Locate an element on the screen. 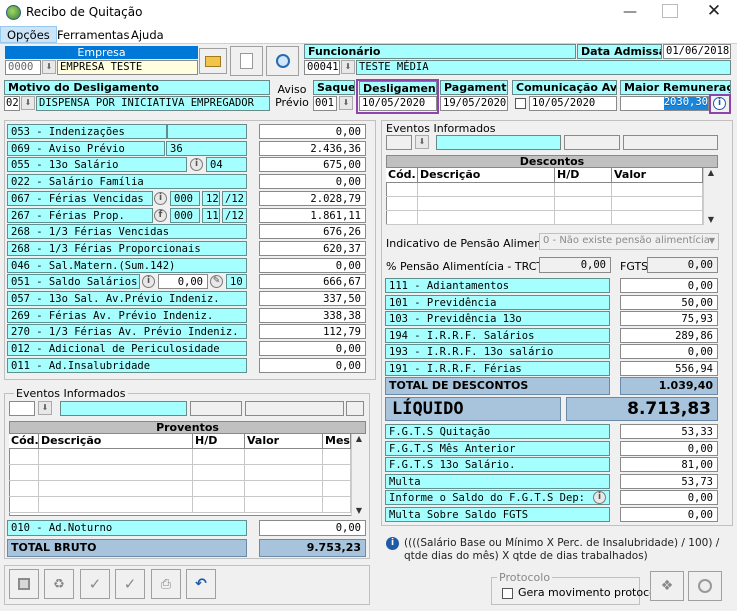  eventos-right-valor is located at coordinates (670, 142).